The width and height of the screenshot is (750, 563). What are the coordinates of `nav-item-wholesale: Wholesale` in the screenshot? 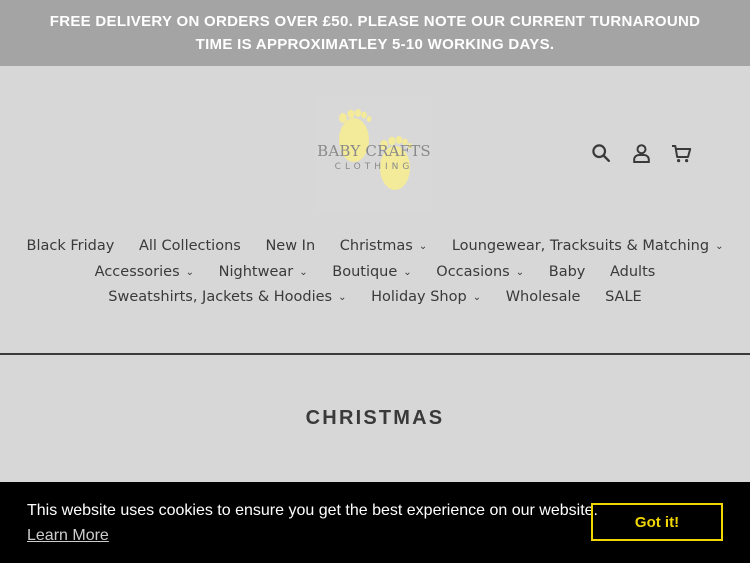 It's located at (543, 298).